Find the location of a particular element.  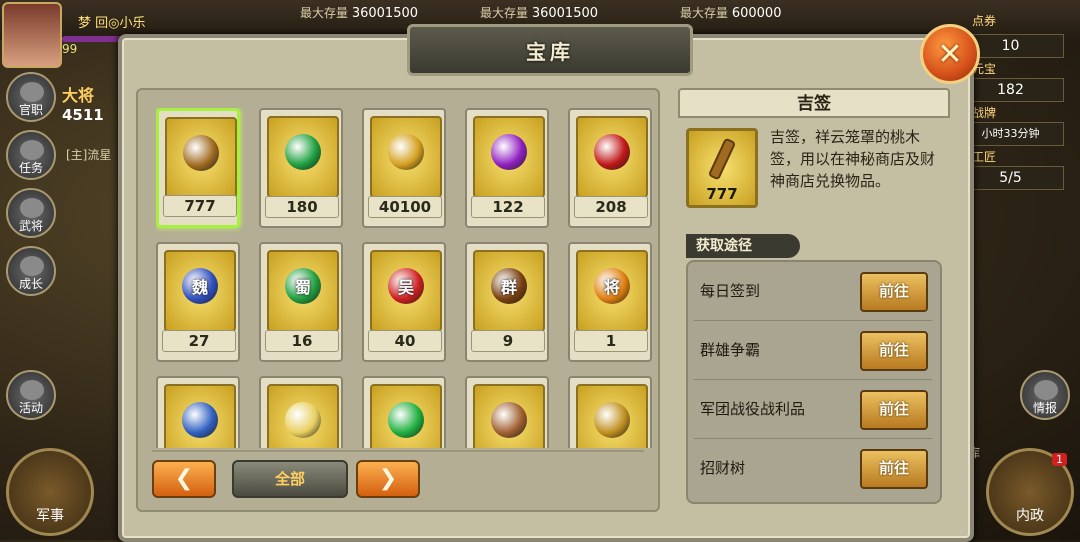

source-row: 军团战役战利品 前往 is located at coordinates (813, 409).